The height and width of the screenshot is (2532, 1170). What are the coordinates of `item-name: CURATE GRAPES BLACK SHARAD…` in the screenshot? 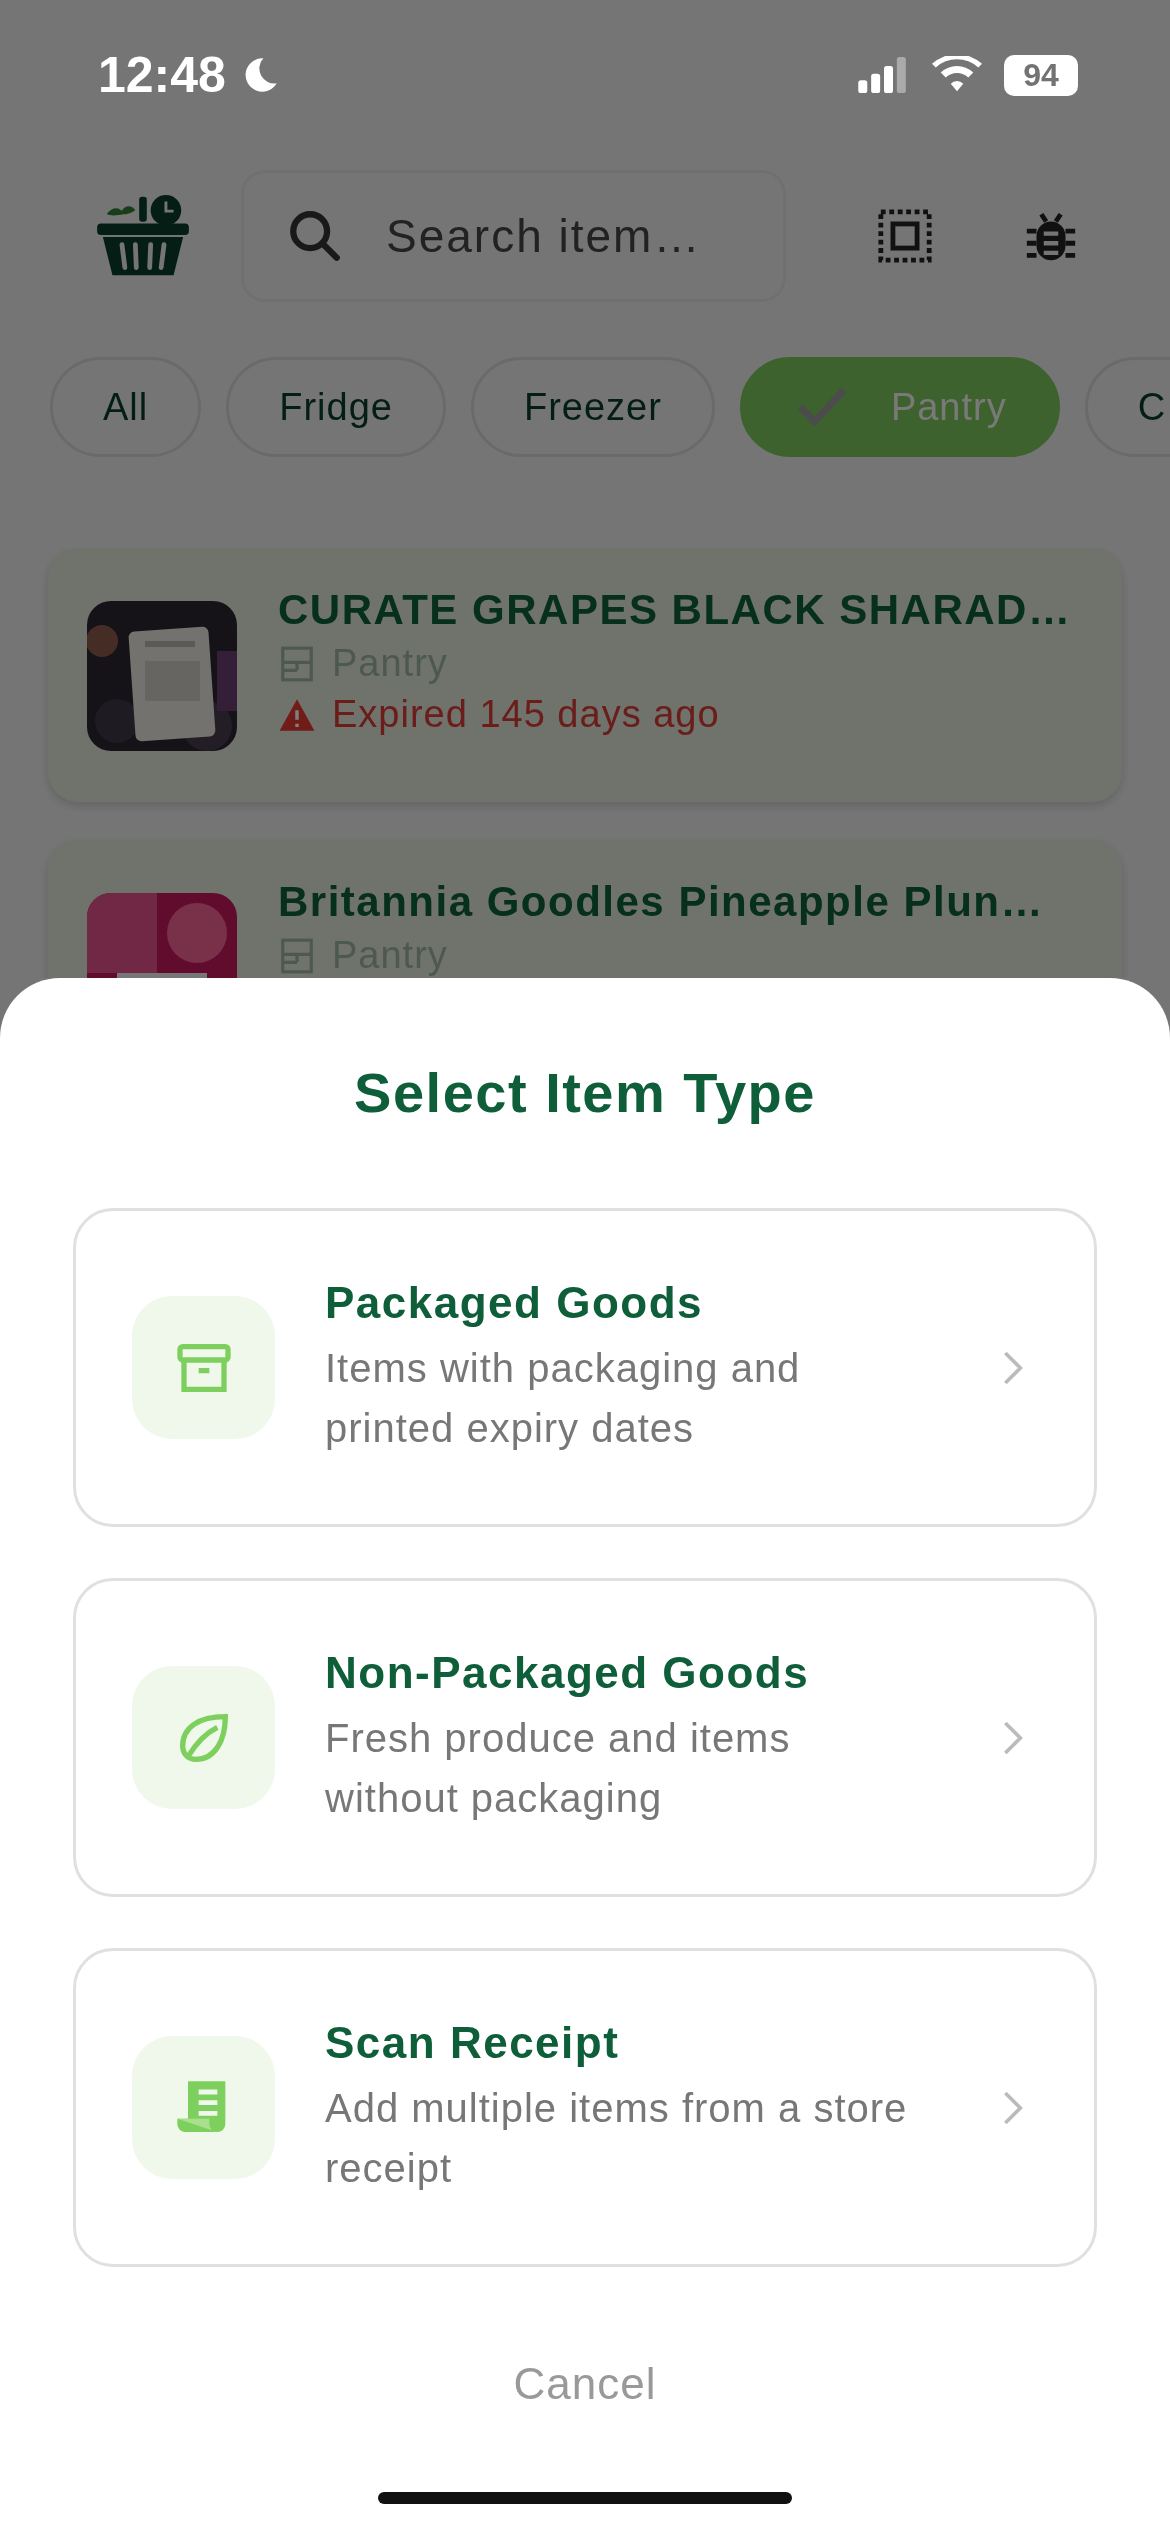 It's located at (675, 610).